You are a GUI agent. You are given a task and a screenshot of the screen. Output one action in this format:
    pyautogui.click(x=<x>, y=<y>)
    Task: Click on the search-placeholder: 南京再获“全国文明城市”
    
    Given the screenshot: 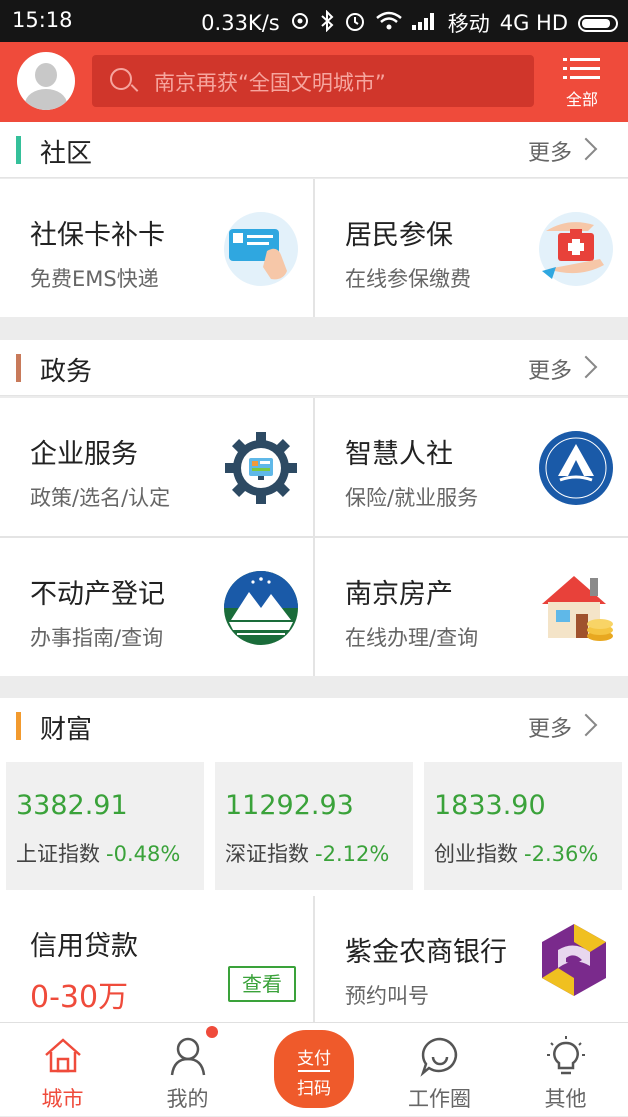 What is the action you would take?
    pyautogui.click(x=270, y=83)
    